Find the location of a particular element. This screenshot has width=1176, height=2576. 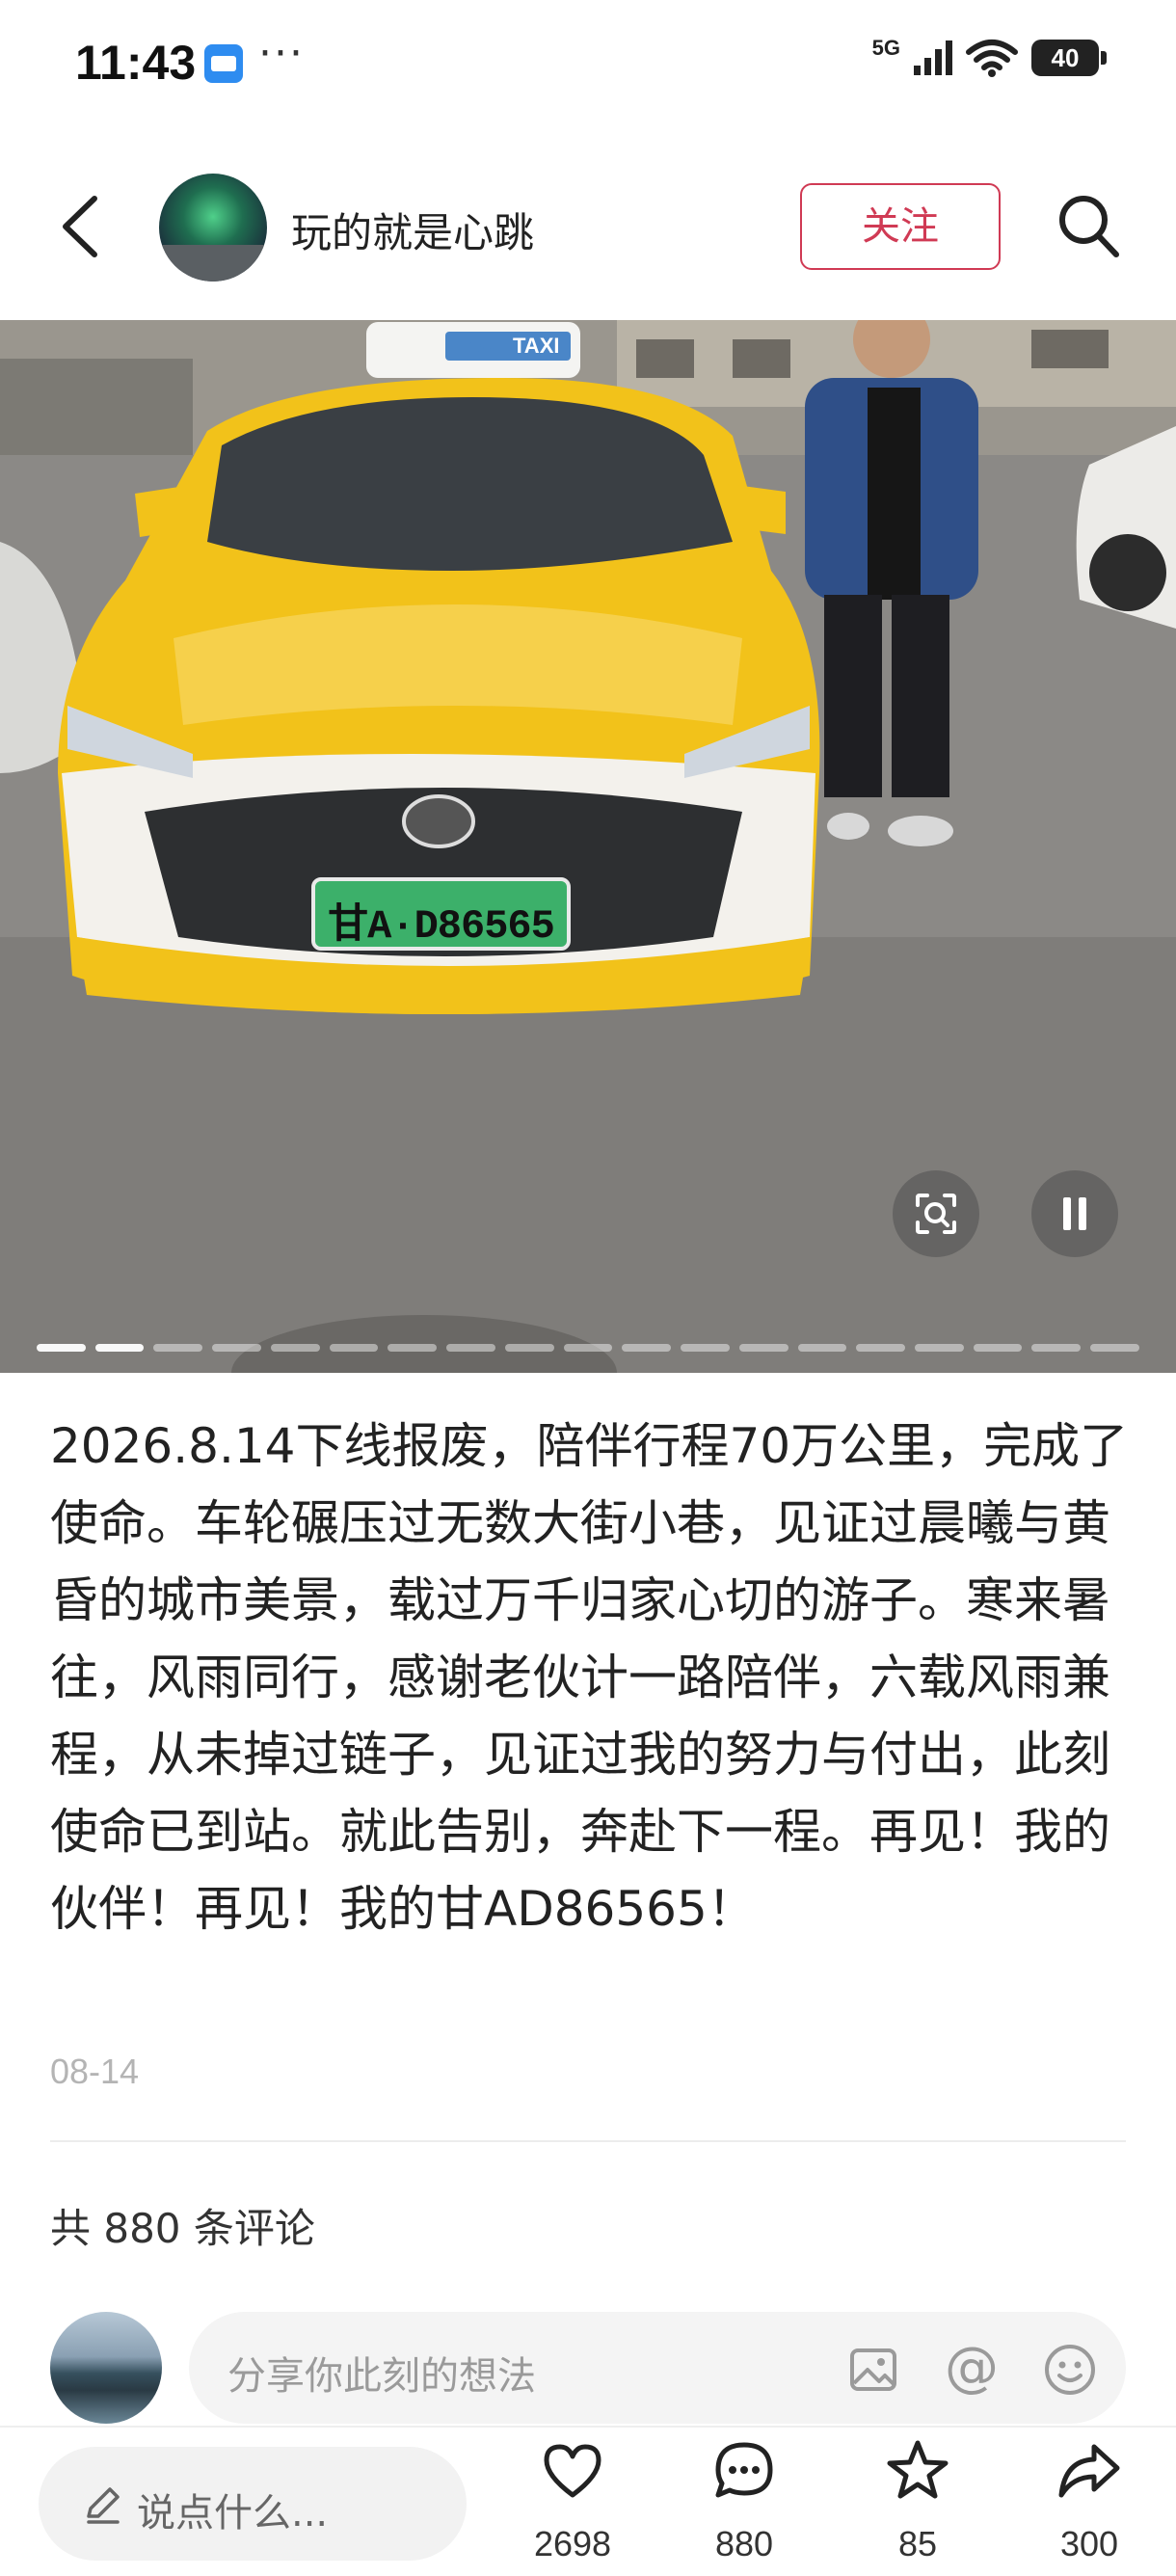

scan-search-icon is located at coordinates (936, 1214).